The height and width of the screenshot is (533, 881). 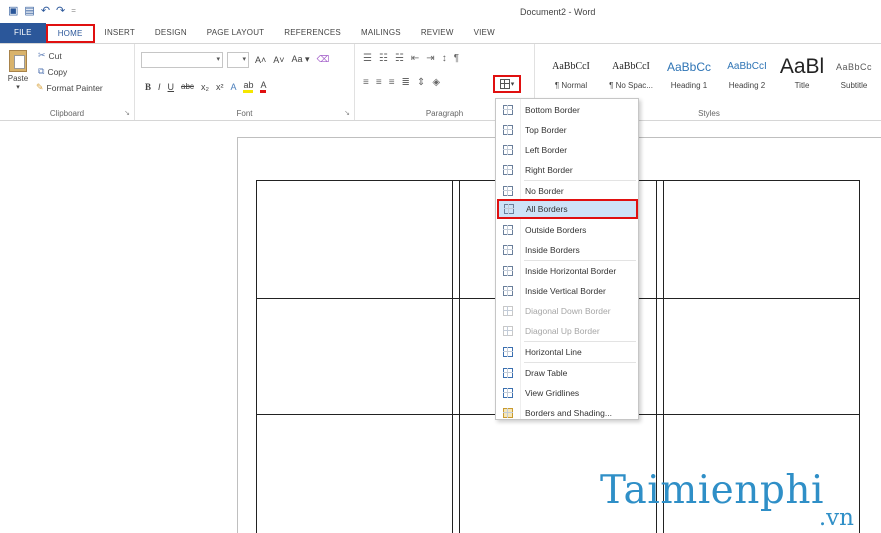 What do you see at coordinates (233, 87) in the screenshot?
I see `text-effects-button: A` at bounding box center [233, 87].